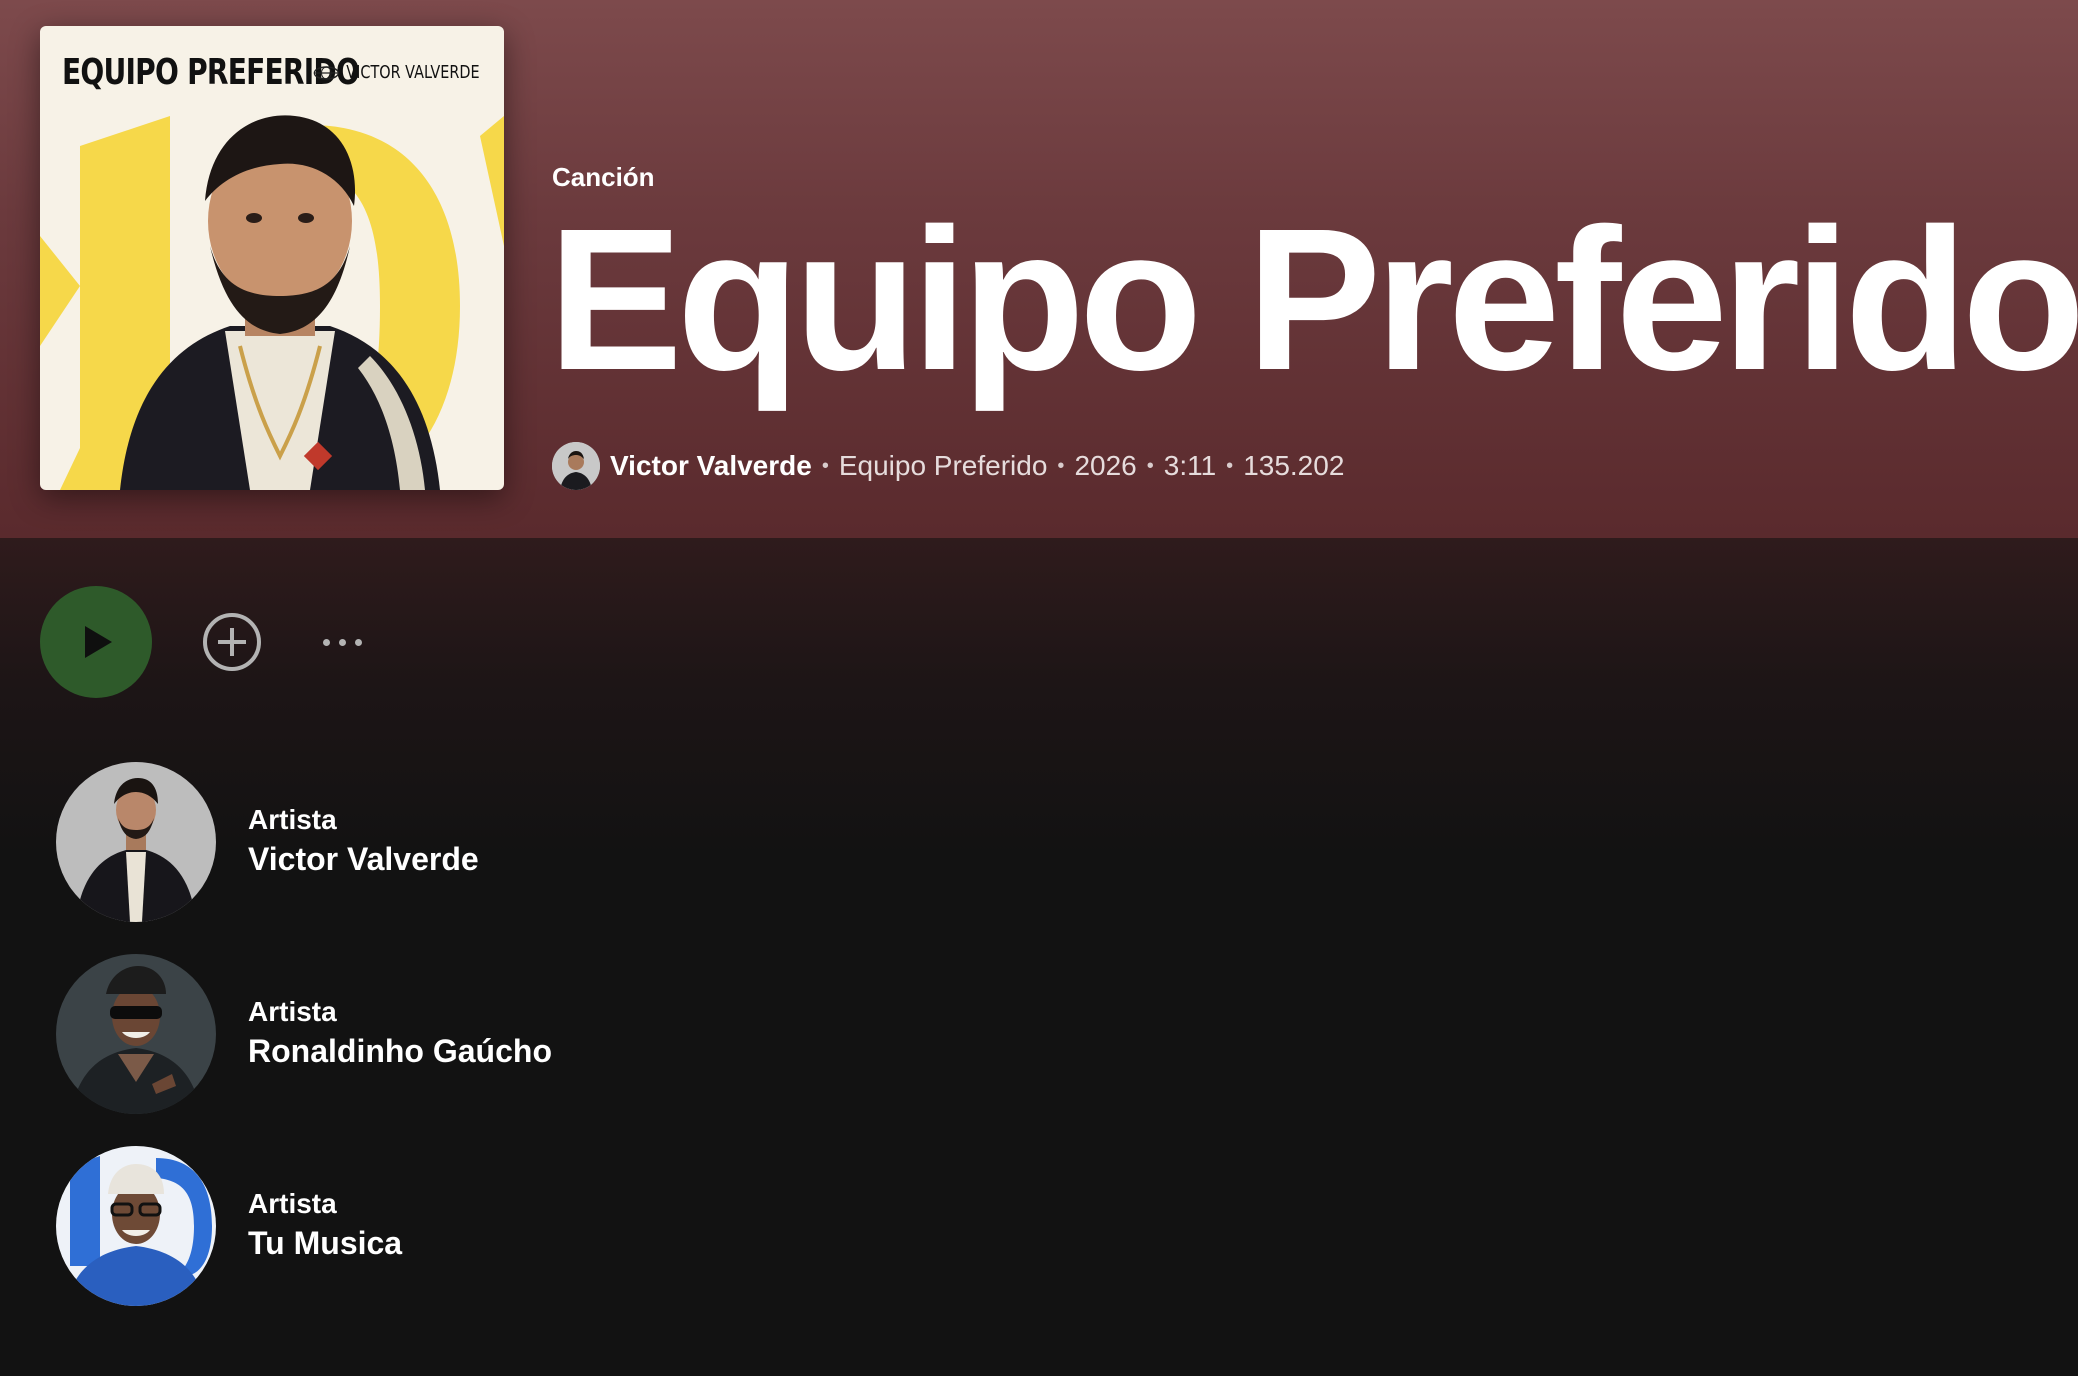 The image size is (2078, 1376). What do you see at coordinates (711, 466) in the screenshot?
I see `meta-artist-link: Victor Valverde` at bounding box center [711, 466].